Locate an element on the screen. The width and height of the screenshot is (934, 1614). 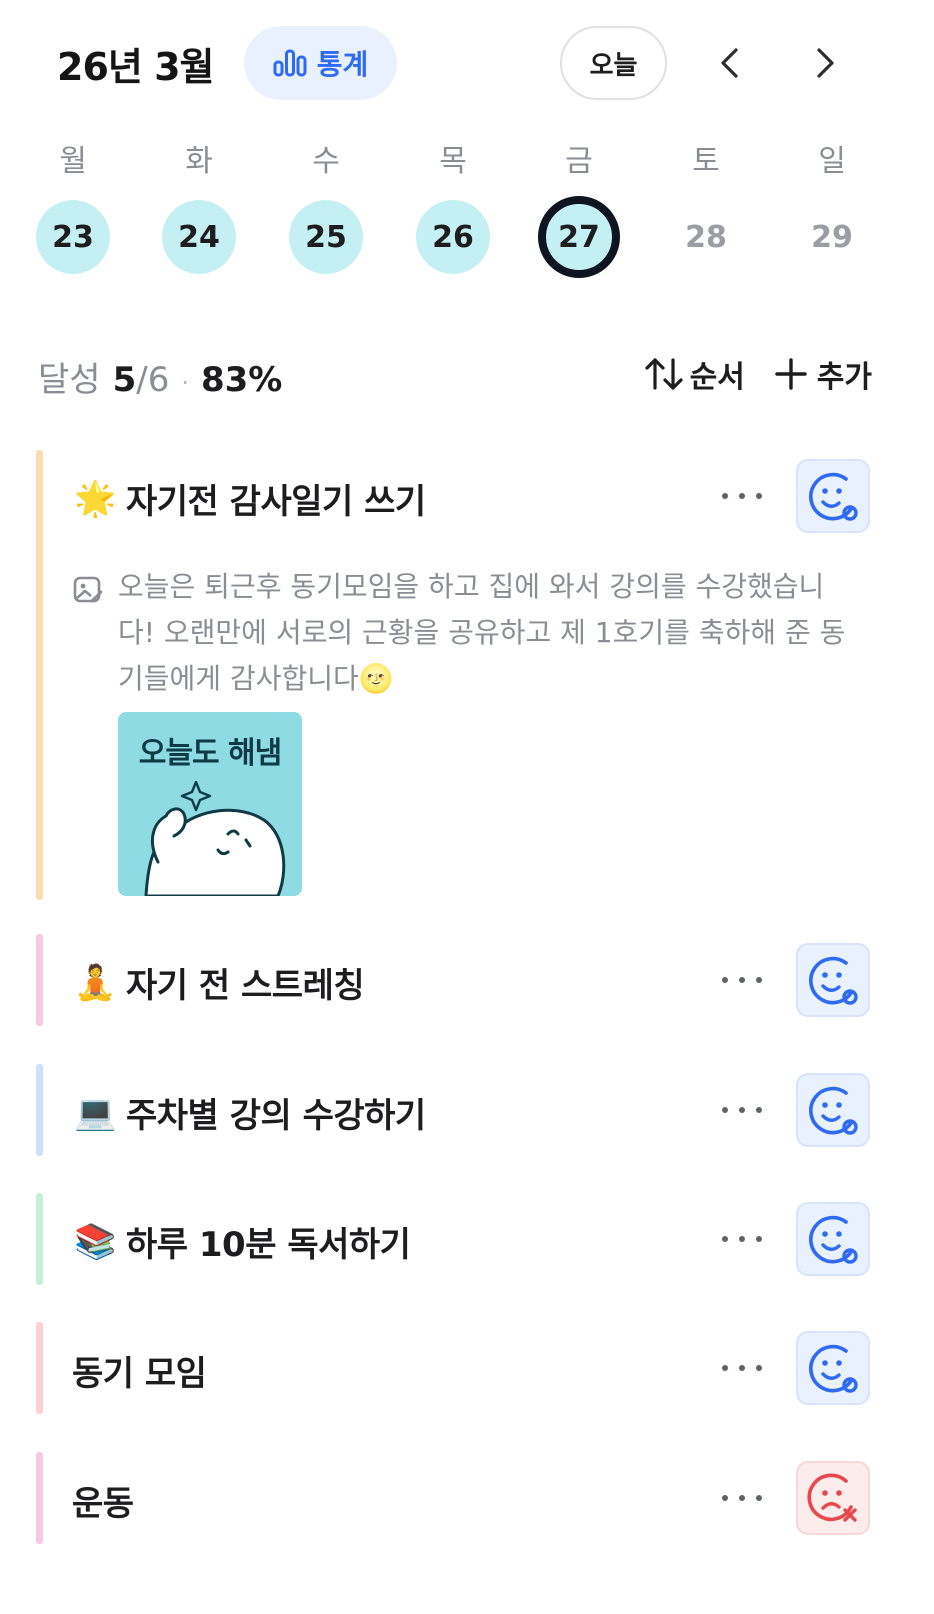
day-mon: 월 23 is located at coordinates (73, 210).